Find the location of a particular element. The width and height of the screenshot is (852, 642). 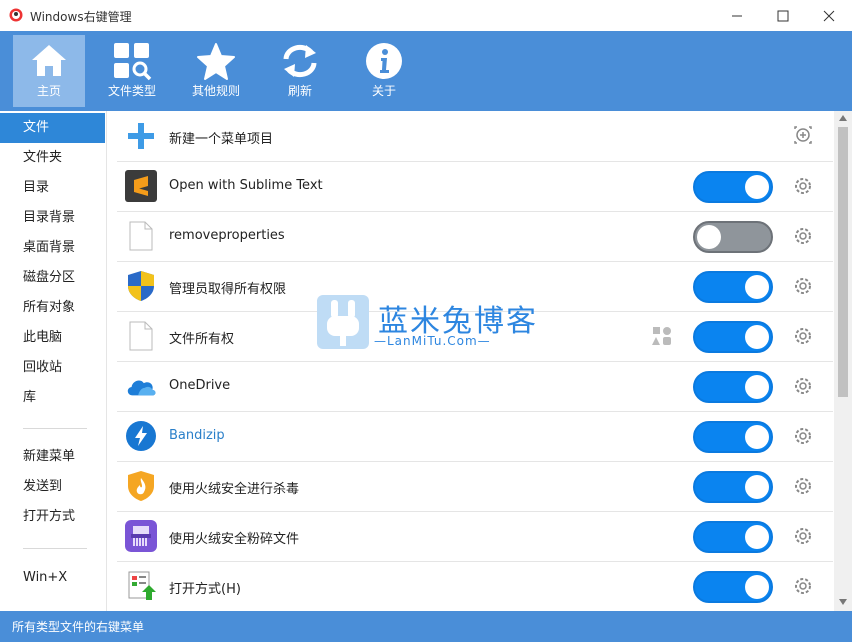

row-label: 打开方式(H) is located at coordinates (205, 589).